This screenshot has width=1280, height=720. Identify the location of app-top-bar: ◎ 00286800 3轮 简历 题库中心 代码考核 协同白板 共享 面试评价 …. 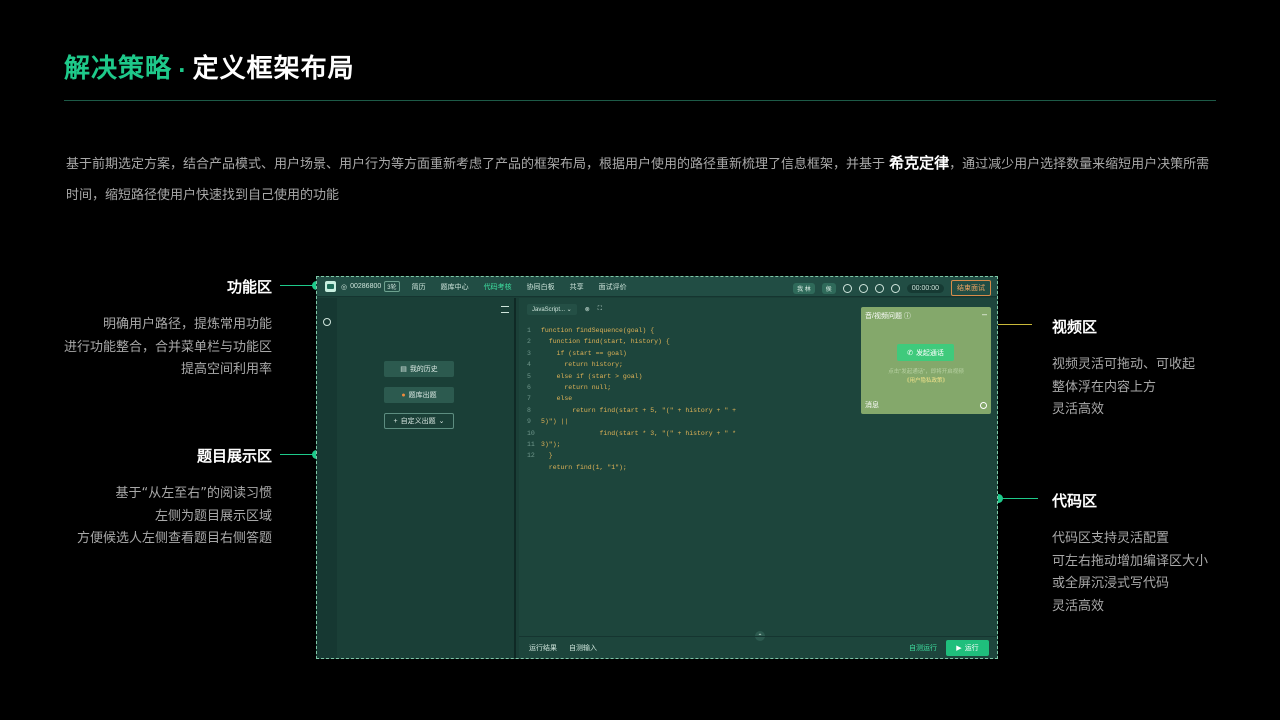
(657, 287).